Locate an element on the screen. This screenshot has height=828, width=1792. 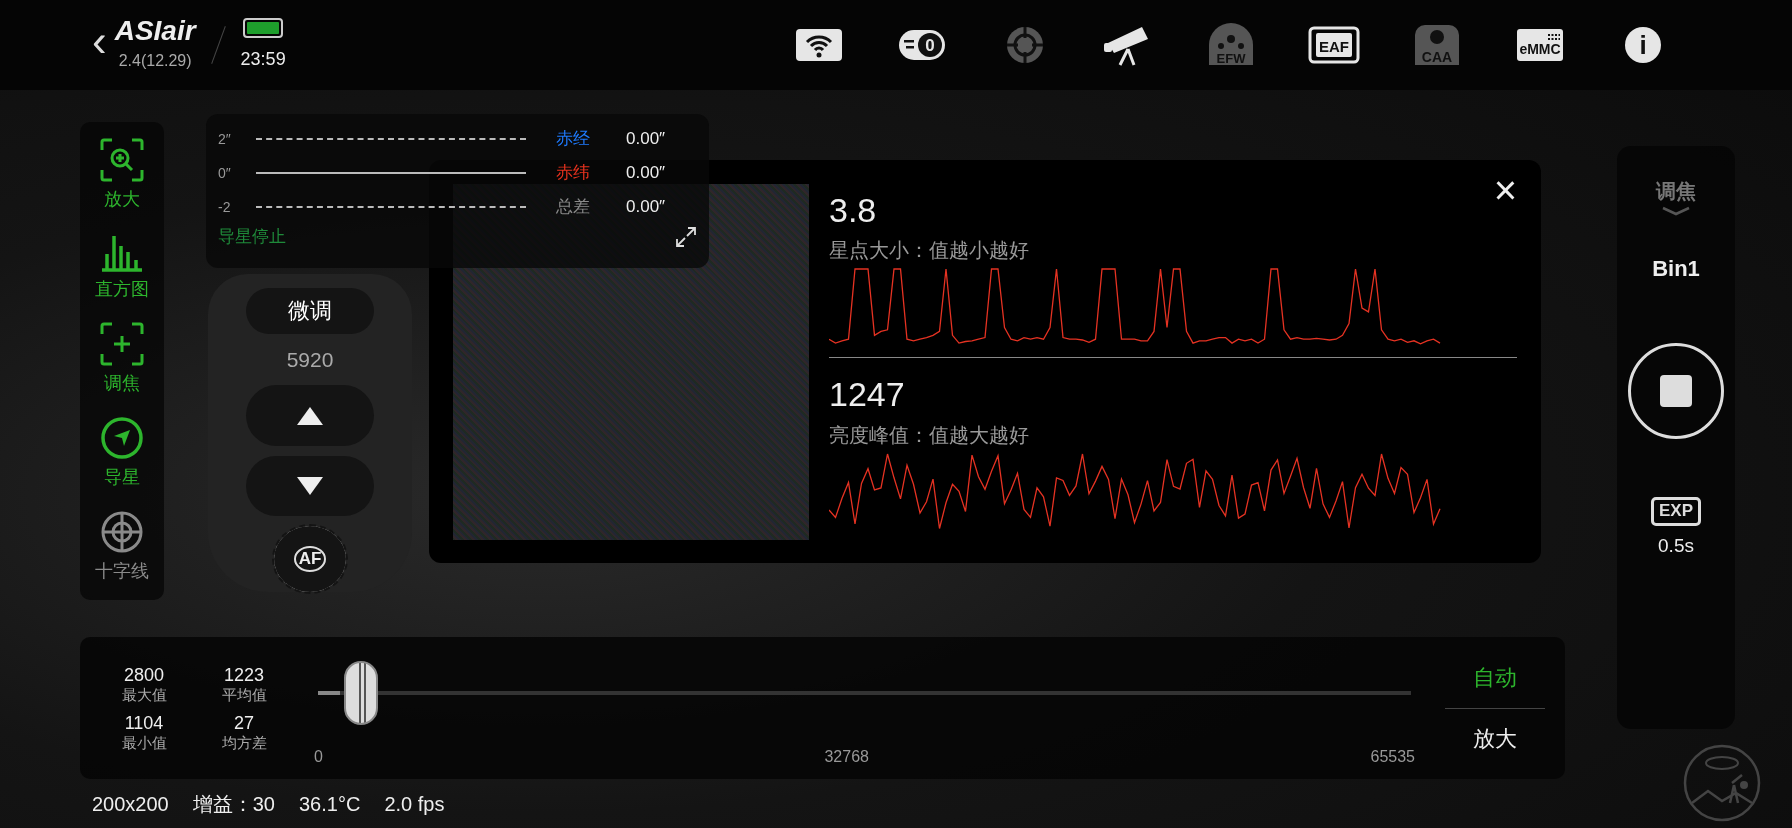
chevron-down-icon is located at coordinates (1676, 211).